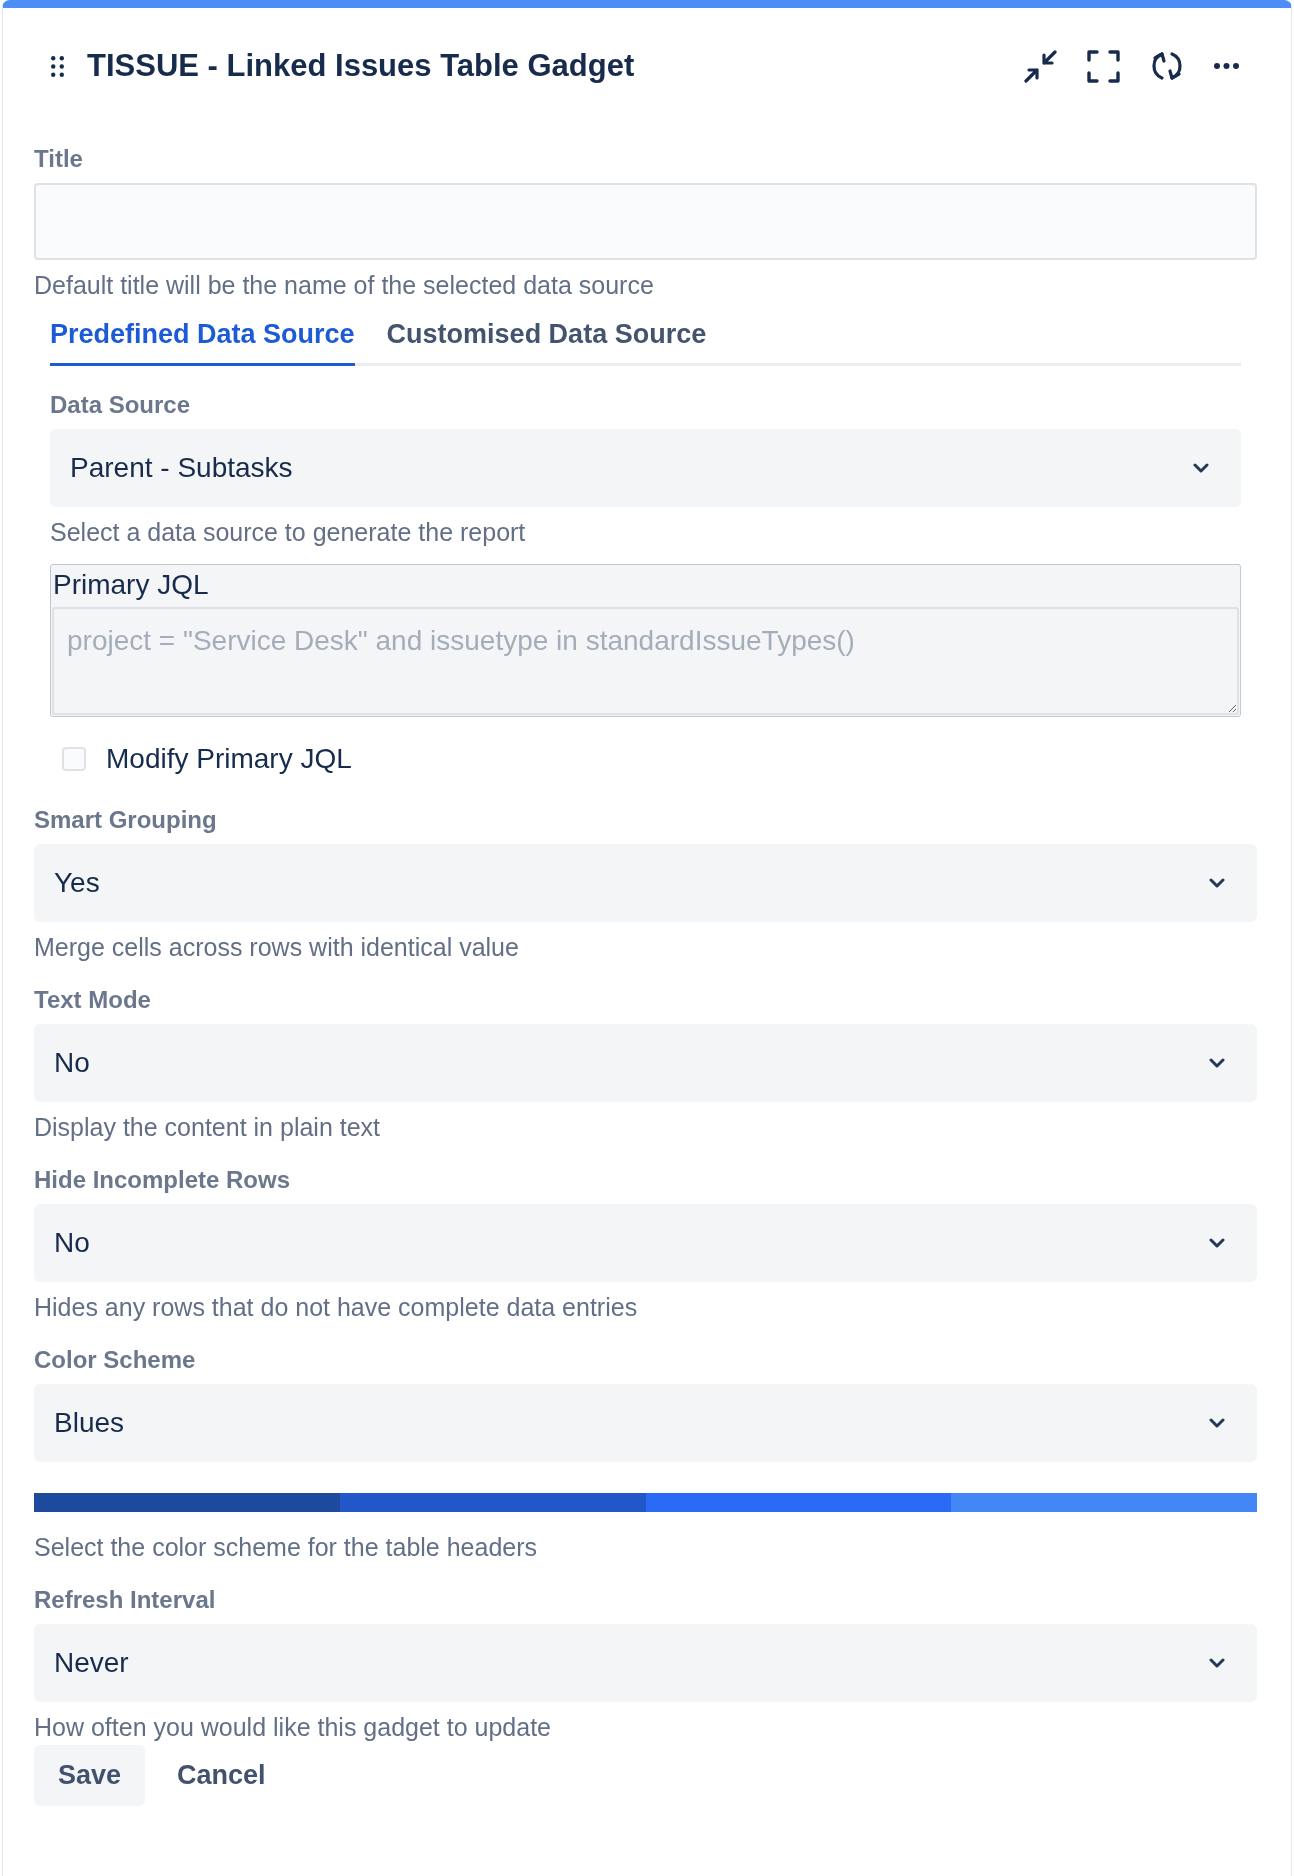 Image resolution: width=1294 pixels, height=1876 pixels. Describe the element at coordinates (90, 1775) in the screenshot. I see `save-button: Save` at that location.